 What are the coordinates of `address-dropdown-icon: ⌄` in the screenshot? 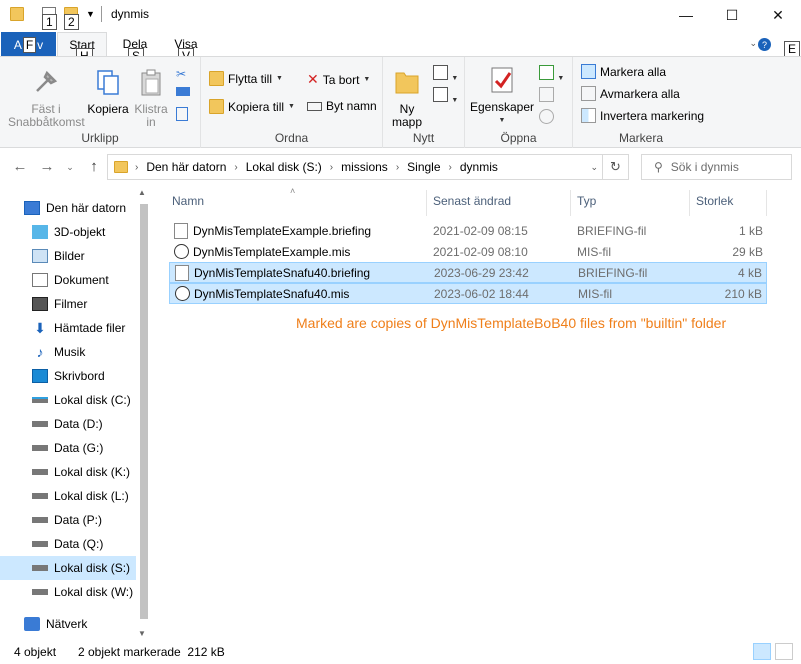 It's located at (594, 167).